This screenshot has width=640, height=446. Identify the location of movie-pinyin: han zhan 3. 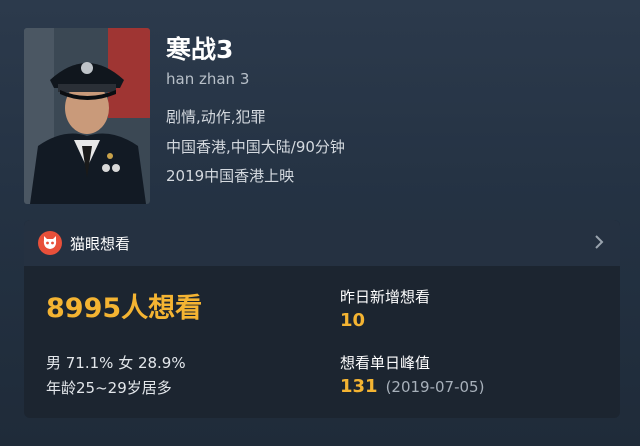
(208, 79).